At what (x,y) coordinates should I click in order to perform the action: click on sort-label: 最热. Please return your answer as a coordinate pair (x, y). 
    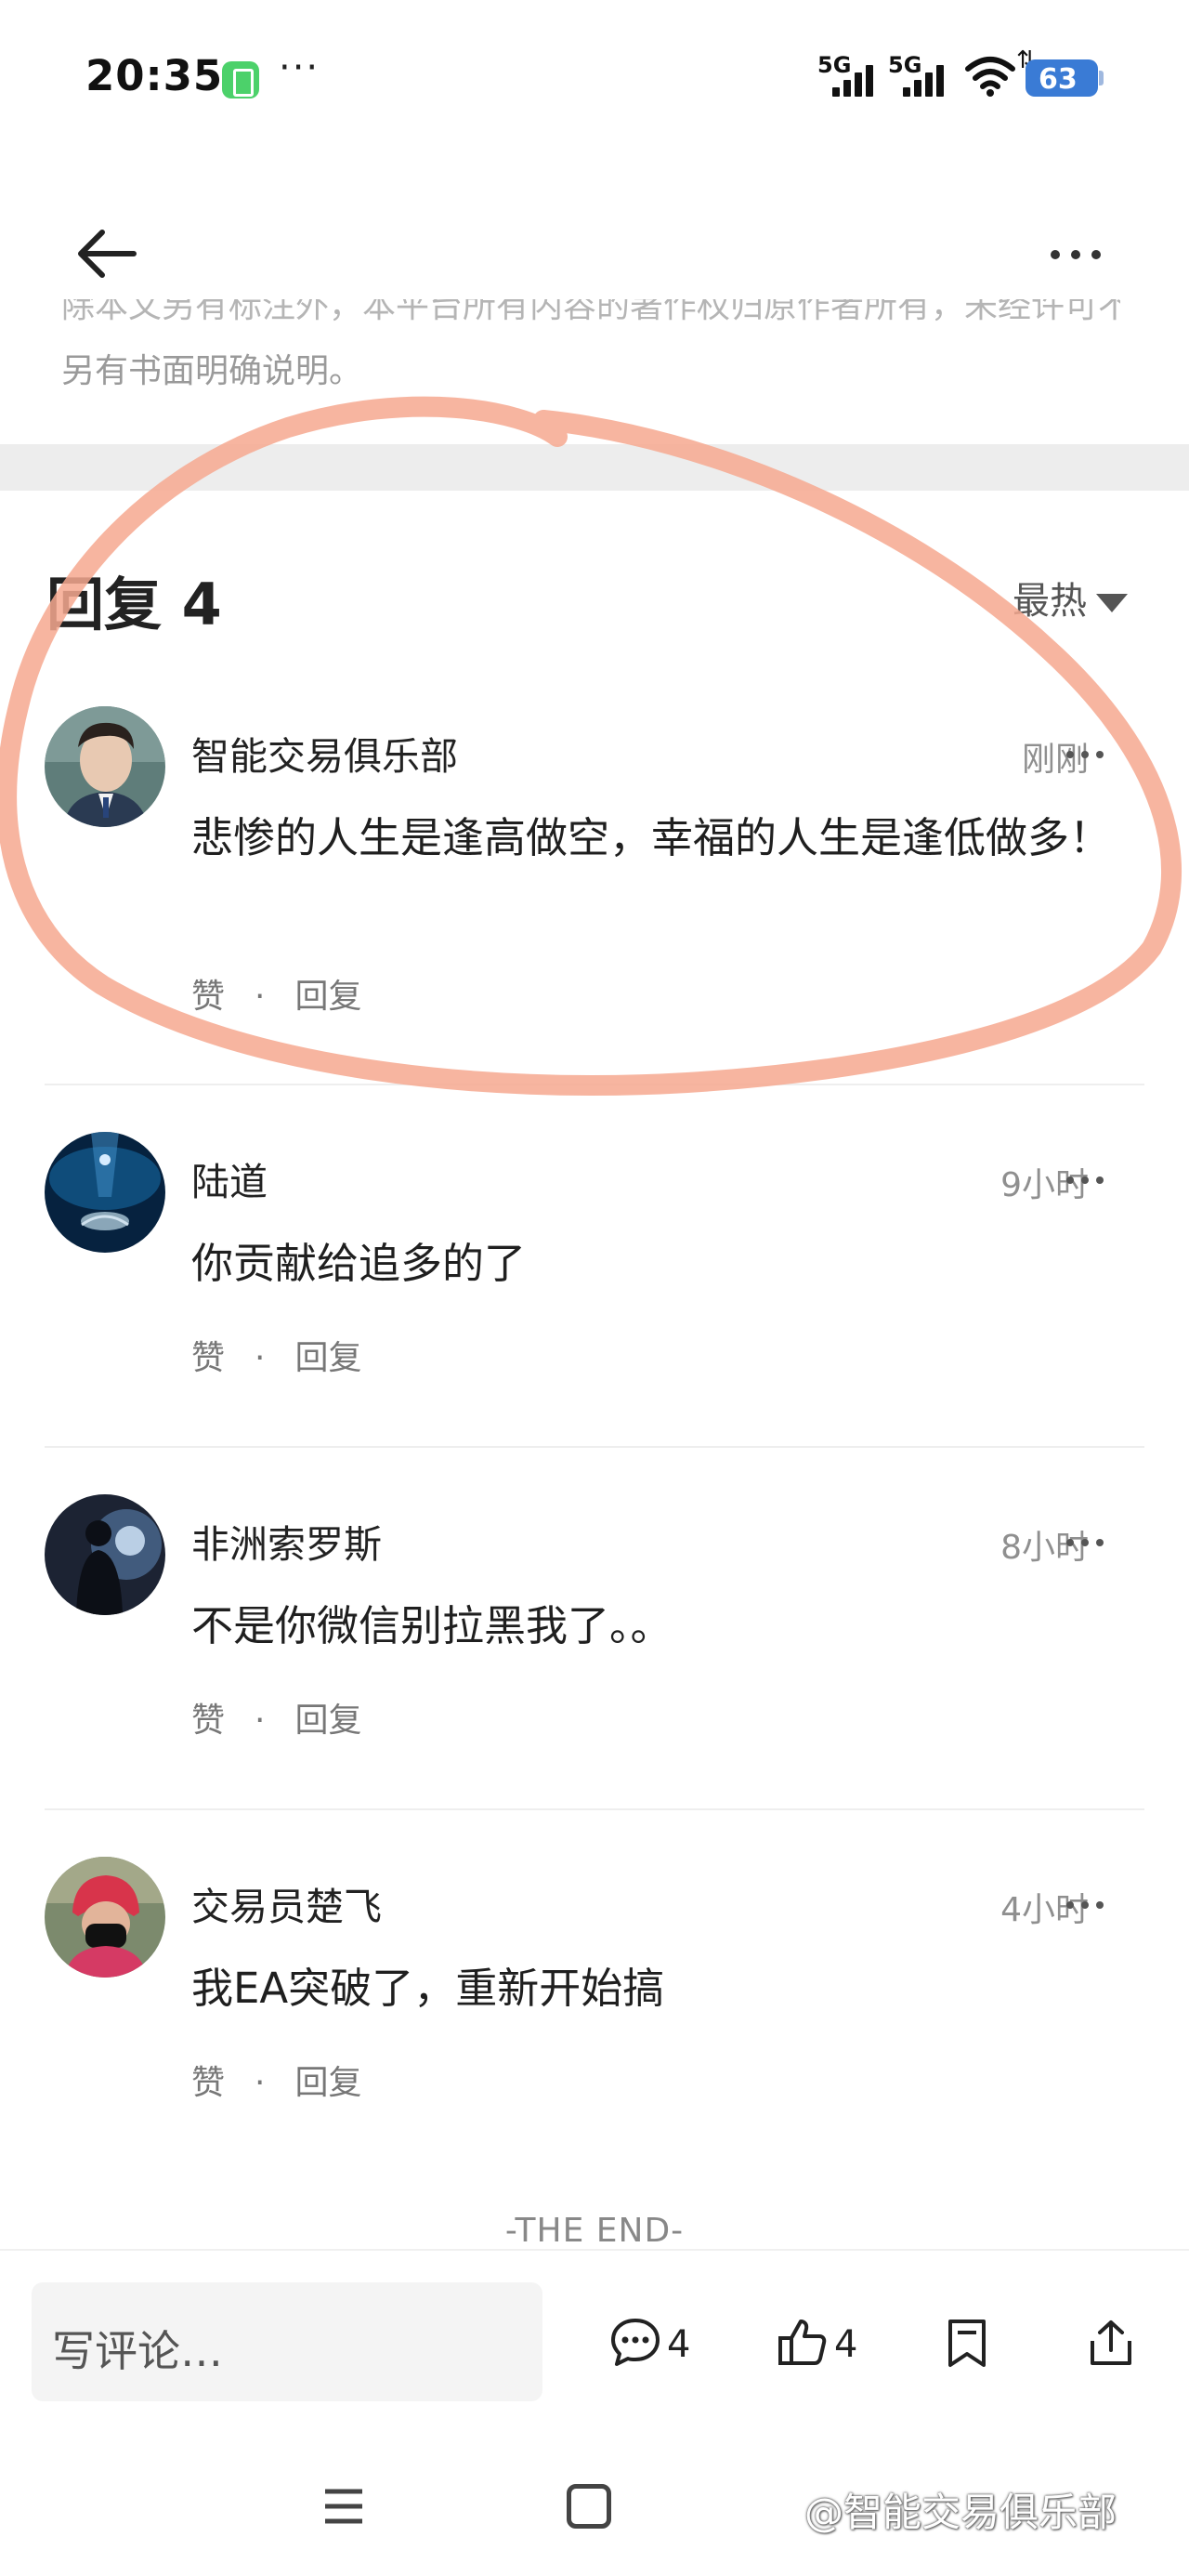
    Looking at the image, I should click on (1050, 601).